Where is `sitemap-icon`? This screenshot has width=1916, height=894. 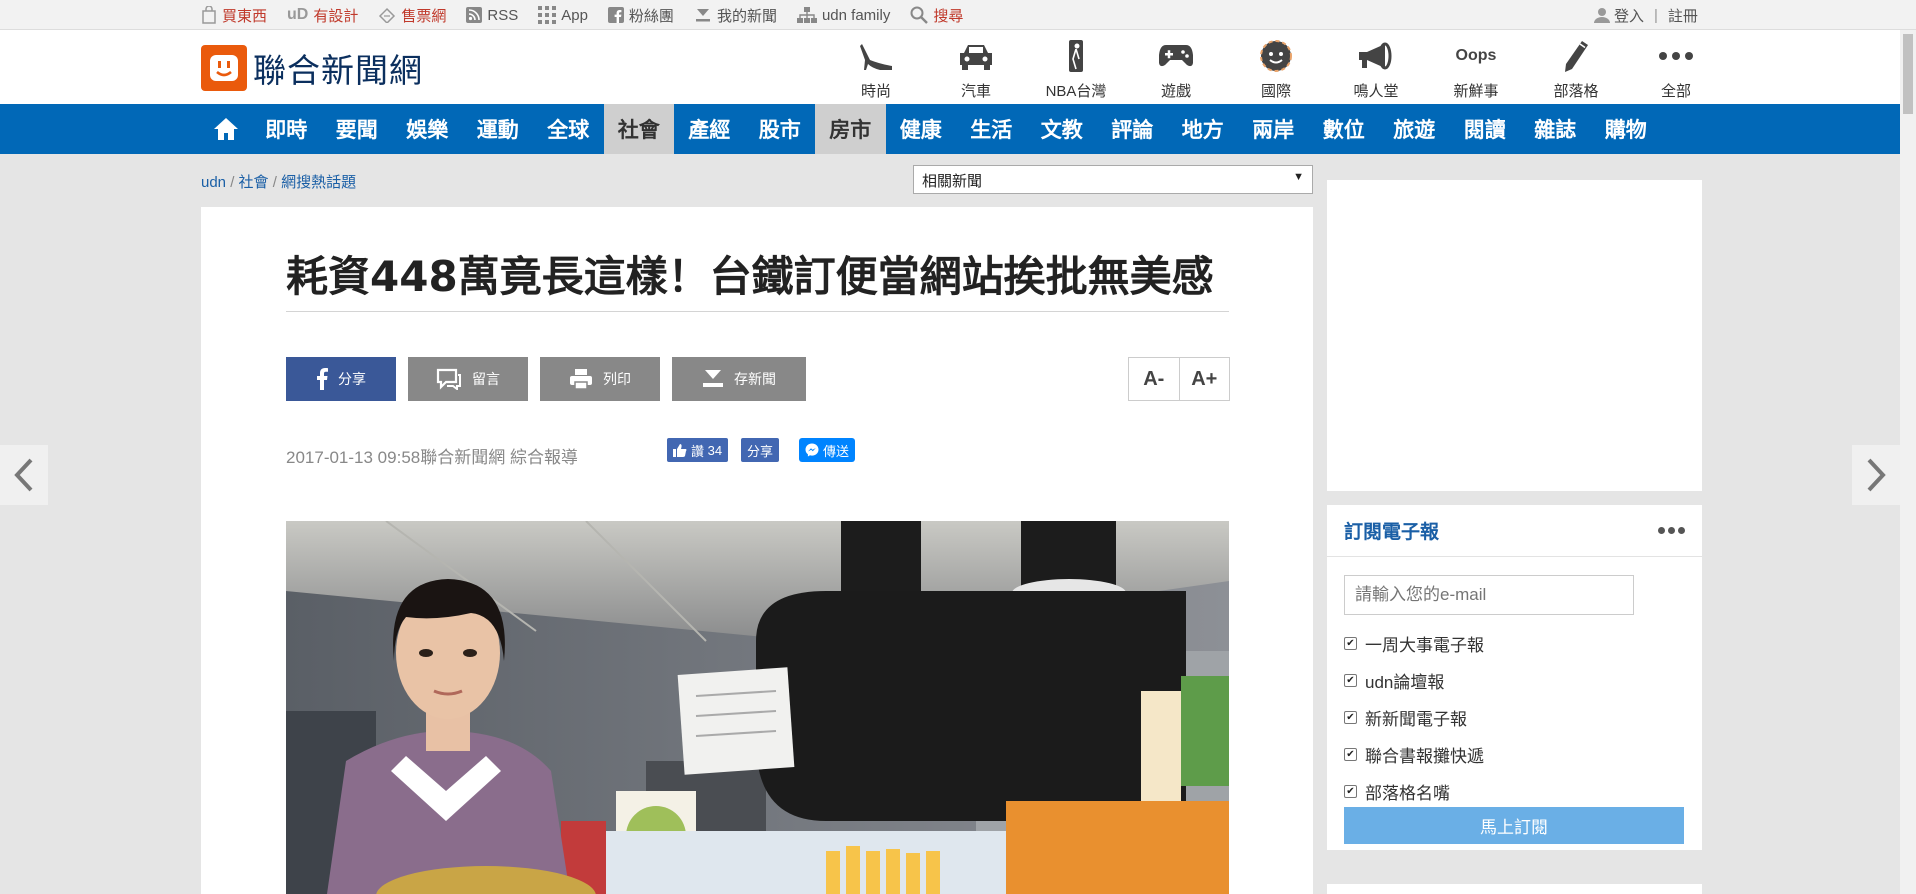
sitemap-icon is located at coordinates (806, 15).